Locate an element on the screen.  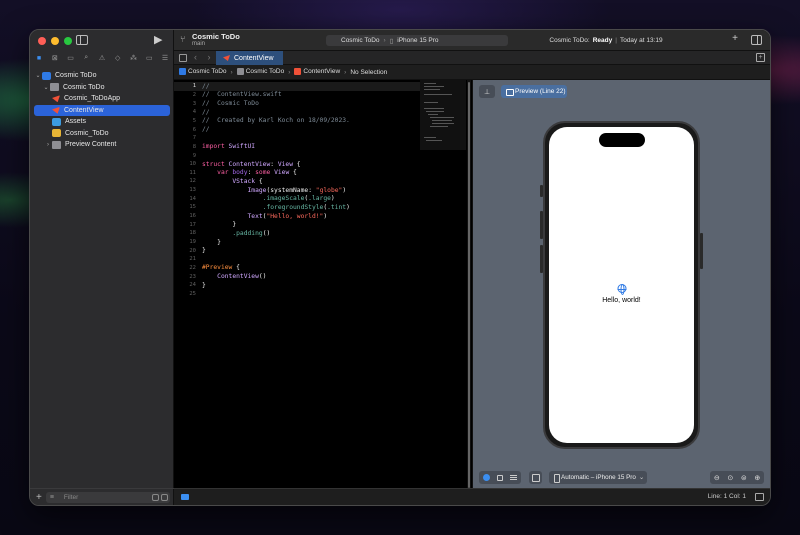
project-title: Cosmic ToDo is located at coordinates (216, 36).